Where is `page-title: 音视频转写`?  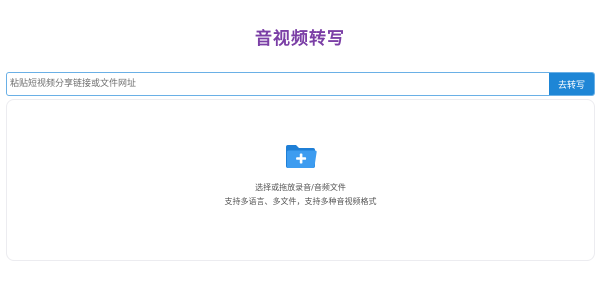
page-title: 音视频转写 is located at coordinates (300, 39).